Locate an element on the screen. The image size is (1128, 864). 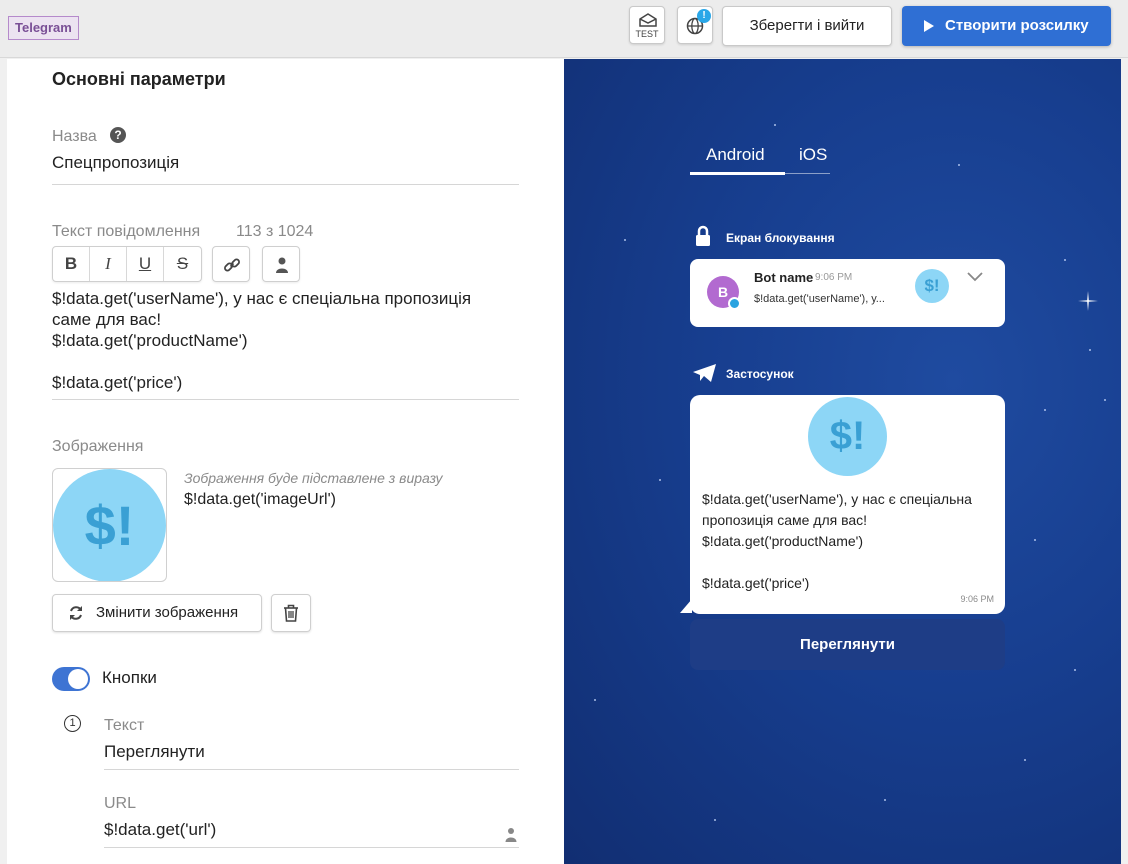
name-input: Спецпропозиція is located at coordinates (115, 163).